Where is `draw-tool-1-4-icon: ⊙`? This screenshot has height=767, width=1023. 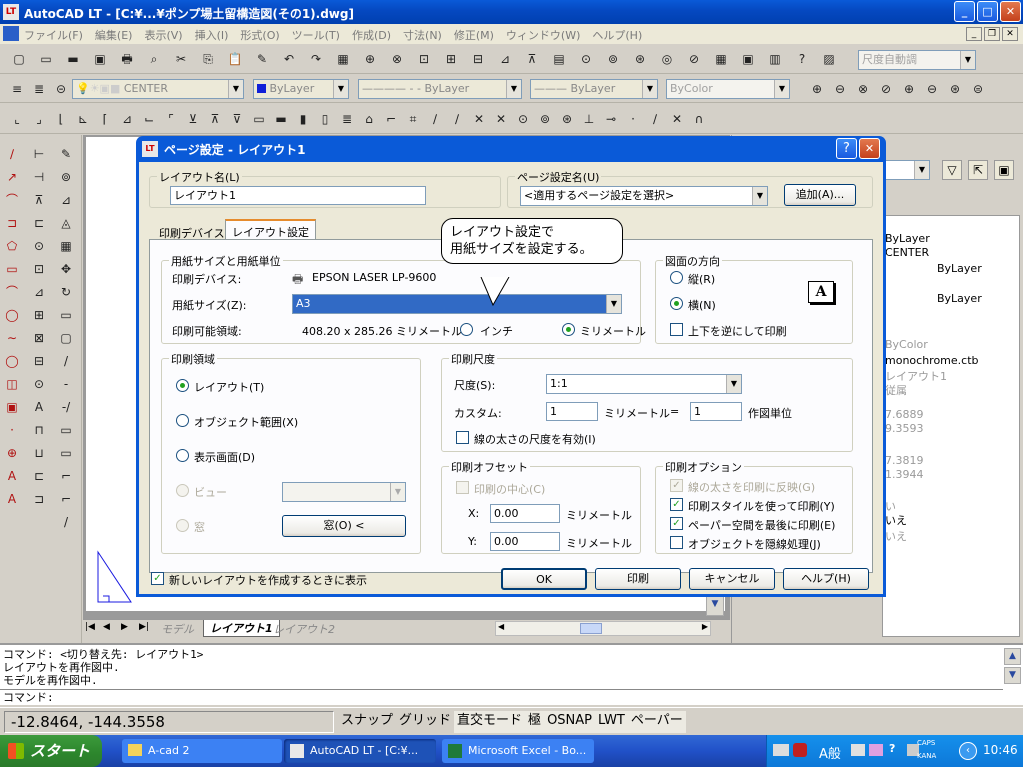
draw-tool-1-4-icon: ⊙ is located at coordinates (39, 246).